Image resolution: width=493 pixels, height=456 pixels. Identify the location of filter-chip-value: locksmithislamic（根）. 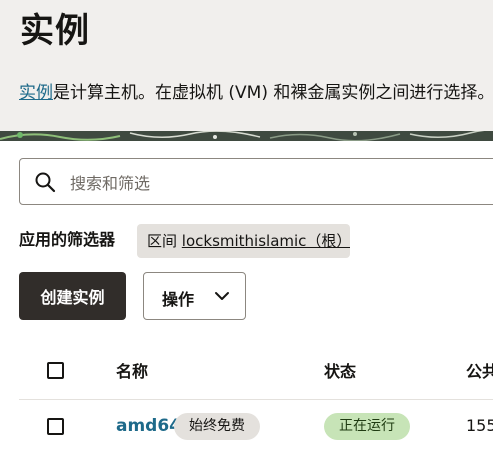
(266, 241).